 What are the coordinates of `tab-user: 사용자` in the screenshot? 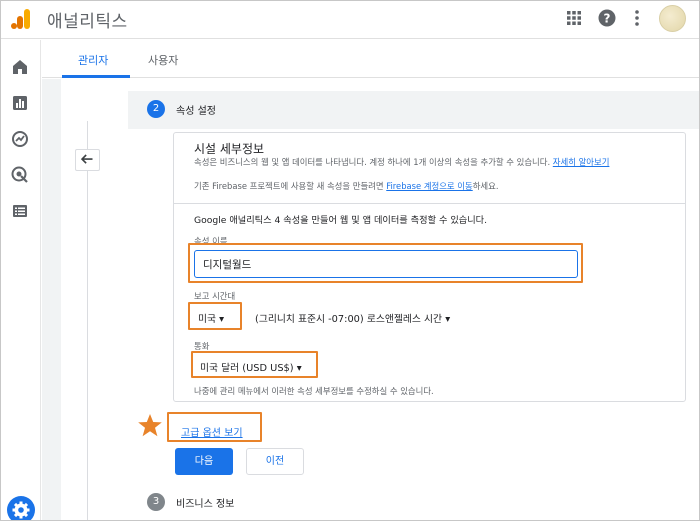 It's located at (163, 60).